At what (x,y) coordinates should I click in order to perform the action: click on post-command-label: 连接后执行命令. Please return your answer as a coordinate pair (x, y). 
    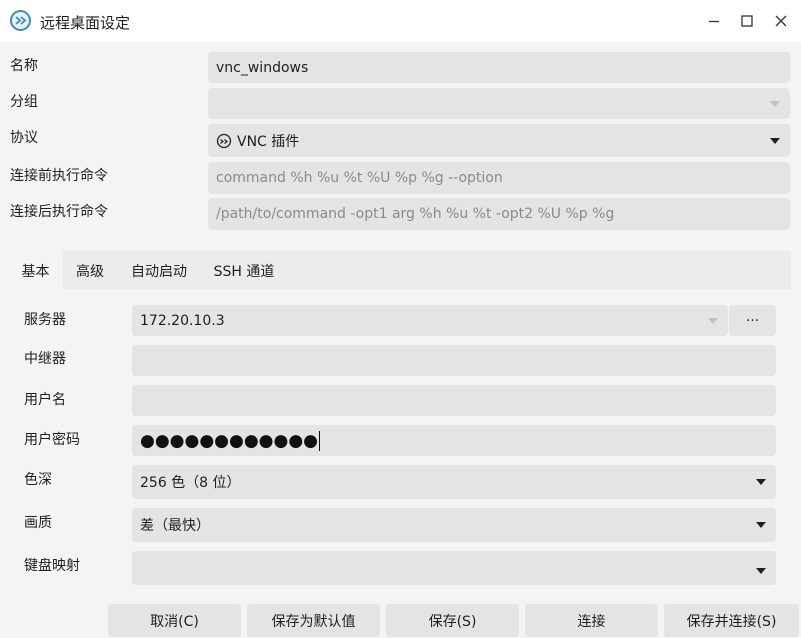
    Looking at the image, I should click on (59, 212).